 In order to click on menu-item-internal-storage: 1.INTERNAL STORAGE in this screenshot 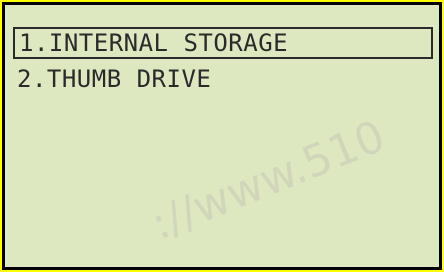, I will do `click(223, 43)`.